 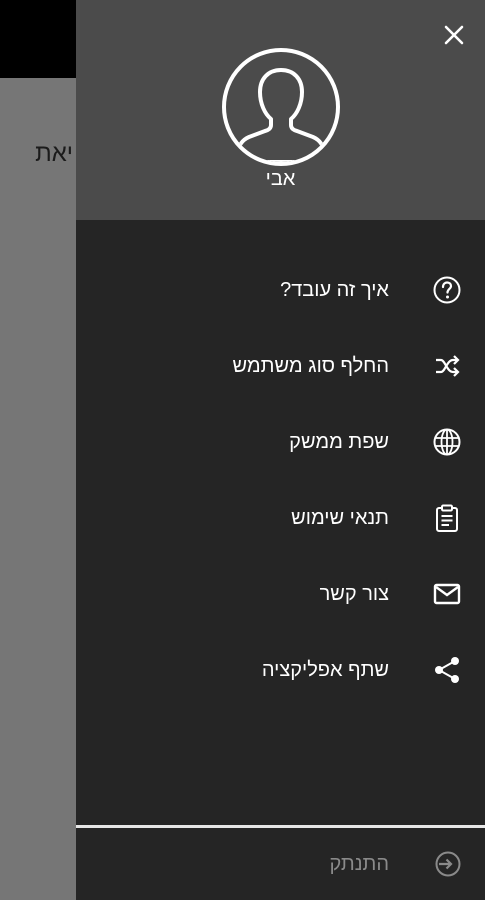 I want to click on menu-item-label: שפת ממשק, so click(x=339, y=441).